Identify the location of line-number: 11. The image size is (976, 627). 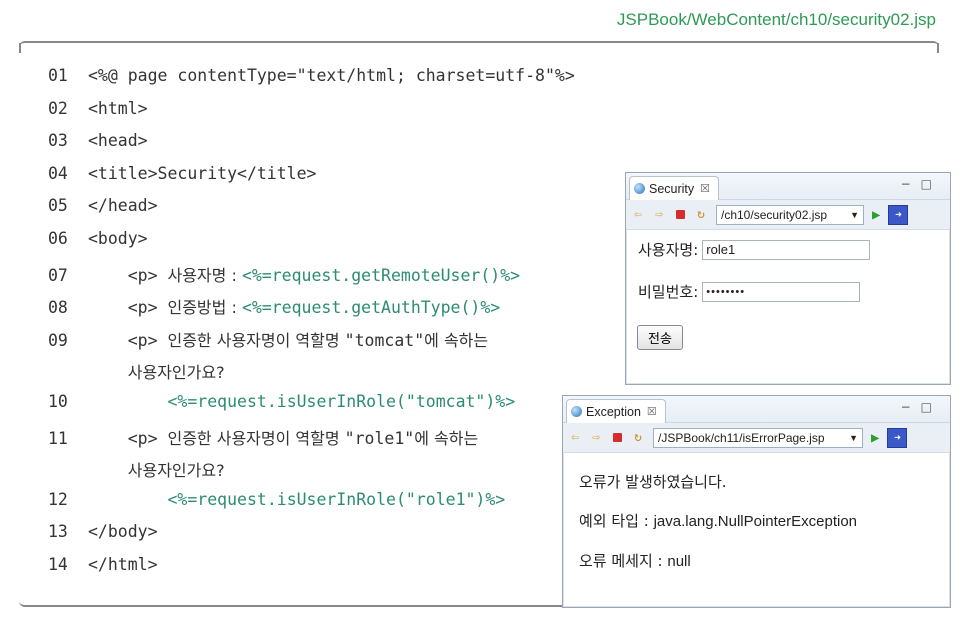
(58, 438).